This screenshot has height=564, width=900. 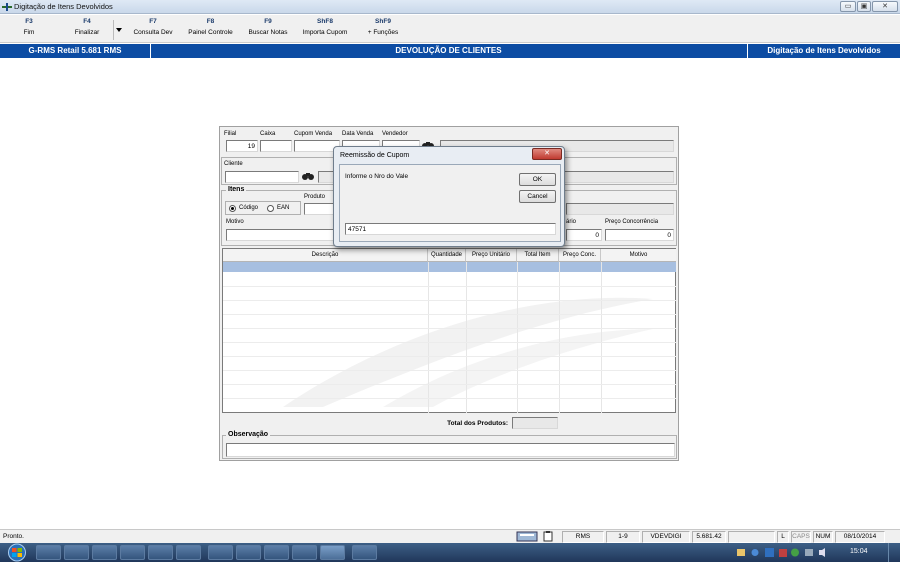 What do you see at coordinates (63, 6) in the screenshot?
I see `window-title: Digitação de Itens Devolvidos` at bounding box center [63, 6].